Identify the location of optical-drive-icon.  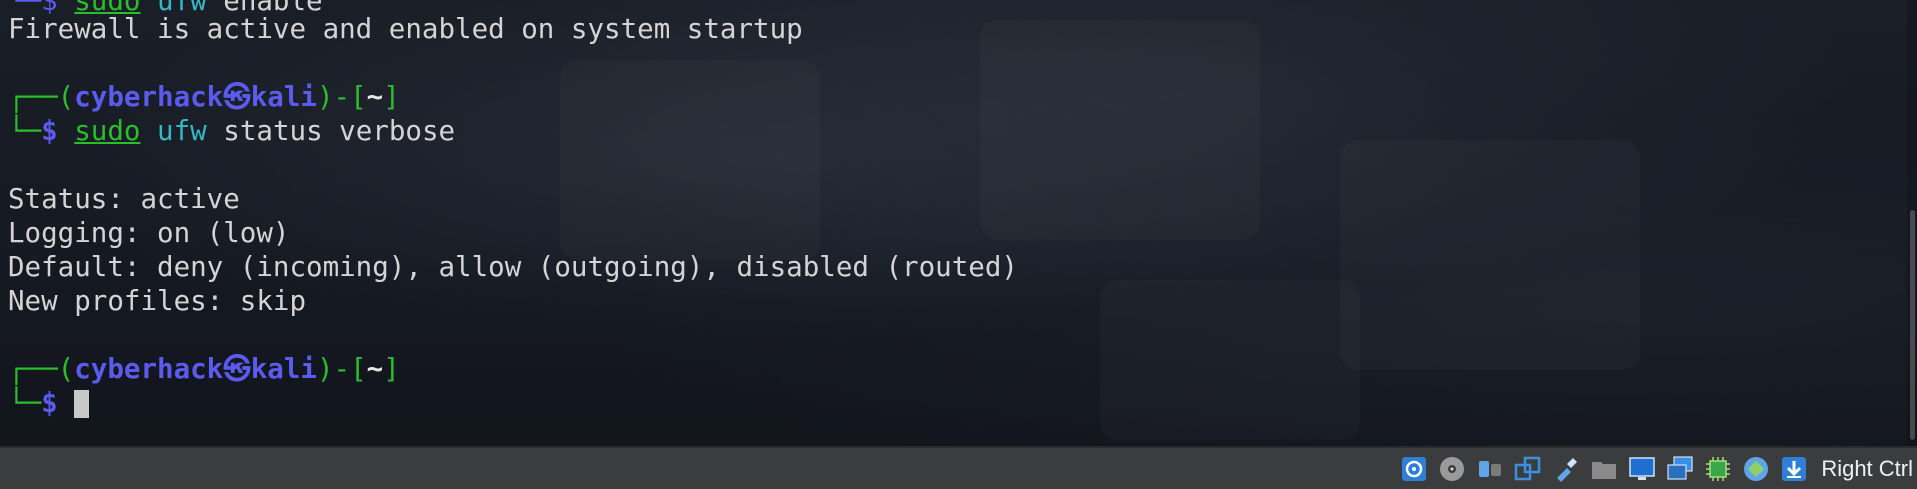
(1452, 469).